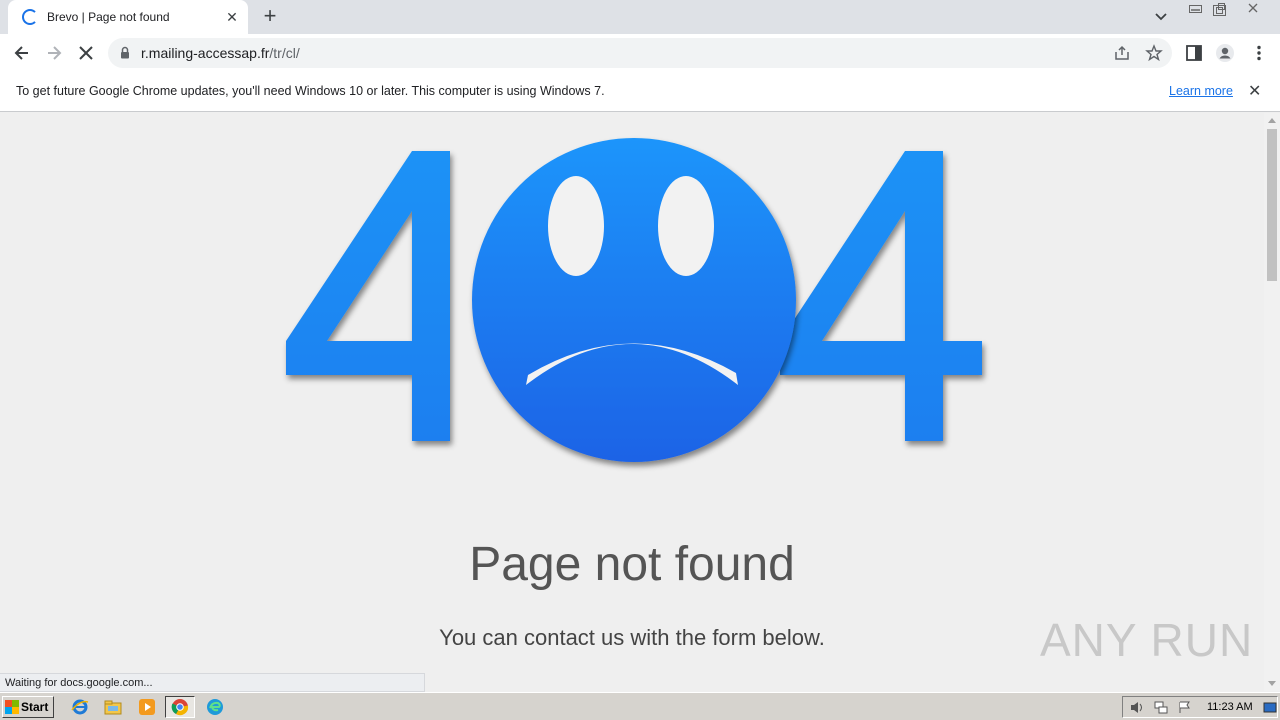 The width and height of the screenshot is (1280, 720). I want to click on lock-icon, so click(125, 52).